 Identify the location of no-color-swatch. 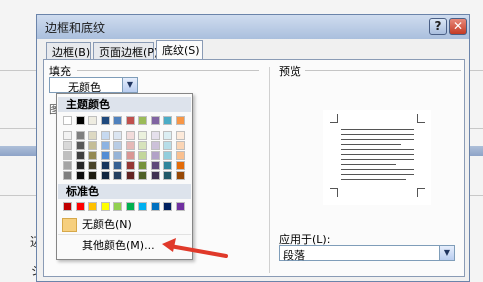
(69, 225).